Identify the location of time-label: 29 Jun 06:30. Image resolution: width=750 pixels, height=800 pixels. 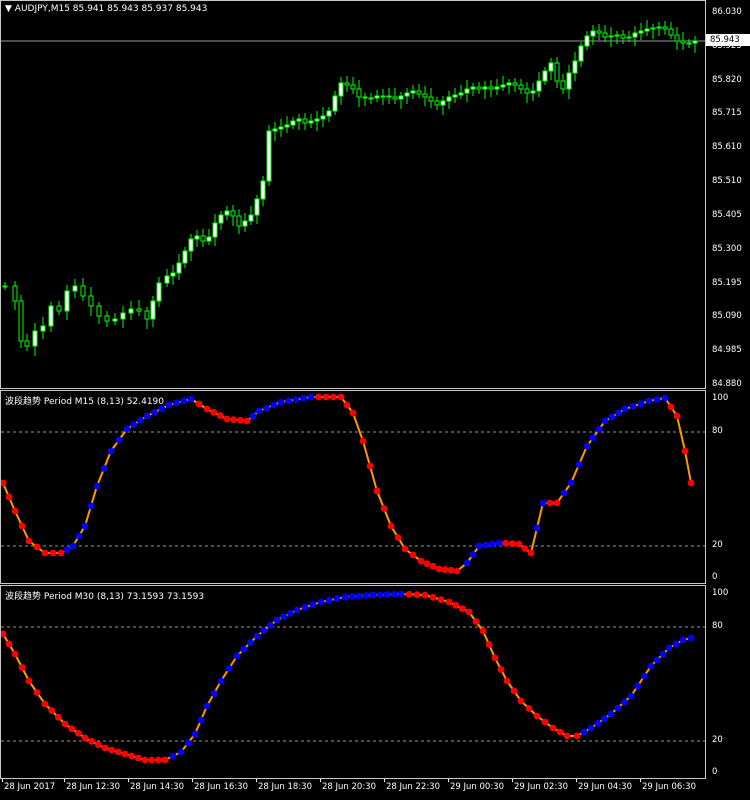
(669, 787).